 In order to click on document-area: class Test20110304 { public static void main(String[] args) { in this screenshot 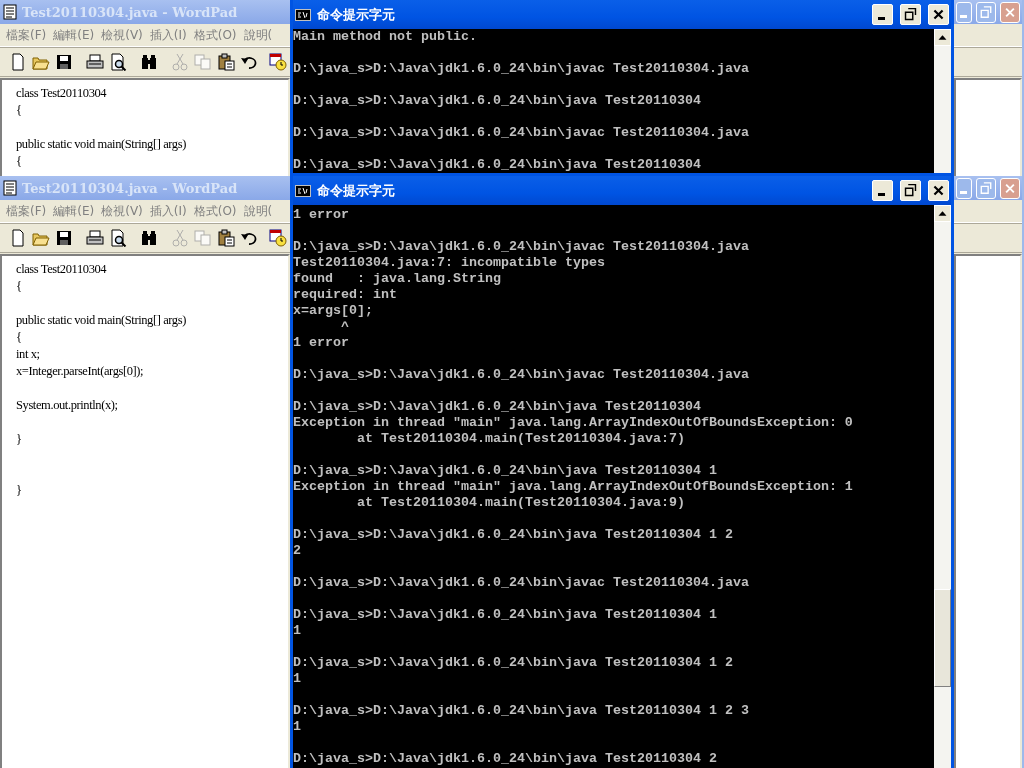, I will do `click(145, 127)`.